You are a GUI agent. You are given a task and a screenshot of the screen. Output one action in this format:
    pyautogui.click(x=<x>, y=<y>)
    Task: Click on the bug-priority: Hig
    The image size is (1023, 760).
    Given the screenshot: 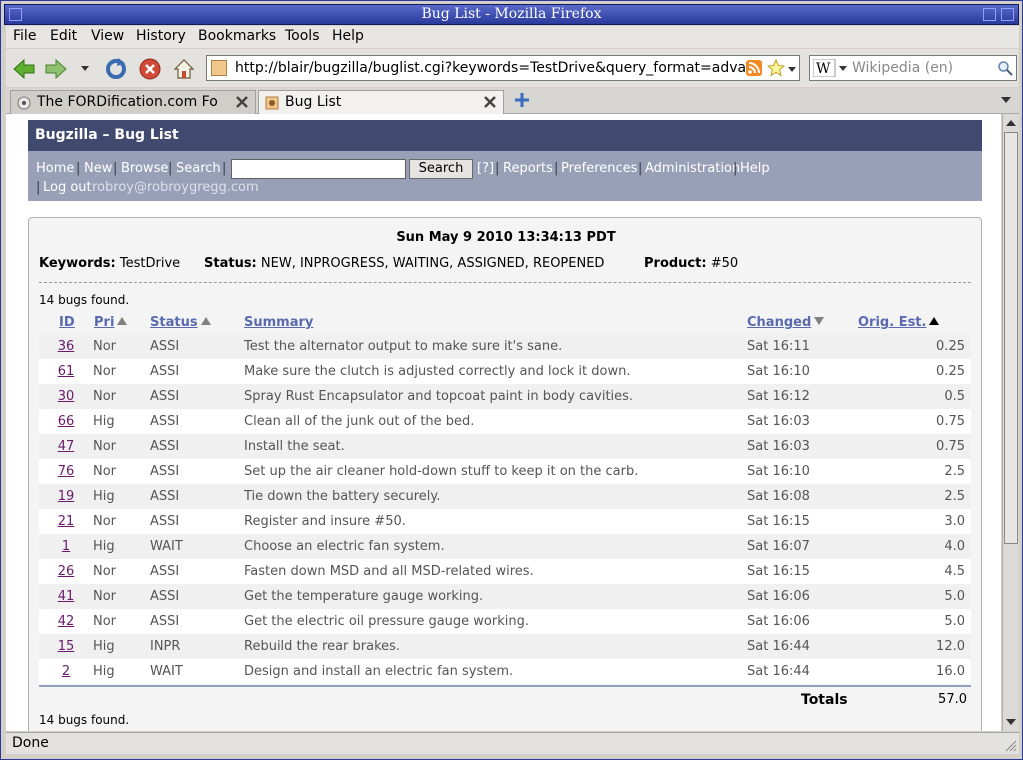 What is the action you would take?
    pyautogui.click(x=104, y=546)
    